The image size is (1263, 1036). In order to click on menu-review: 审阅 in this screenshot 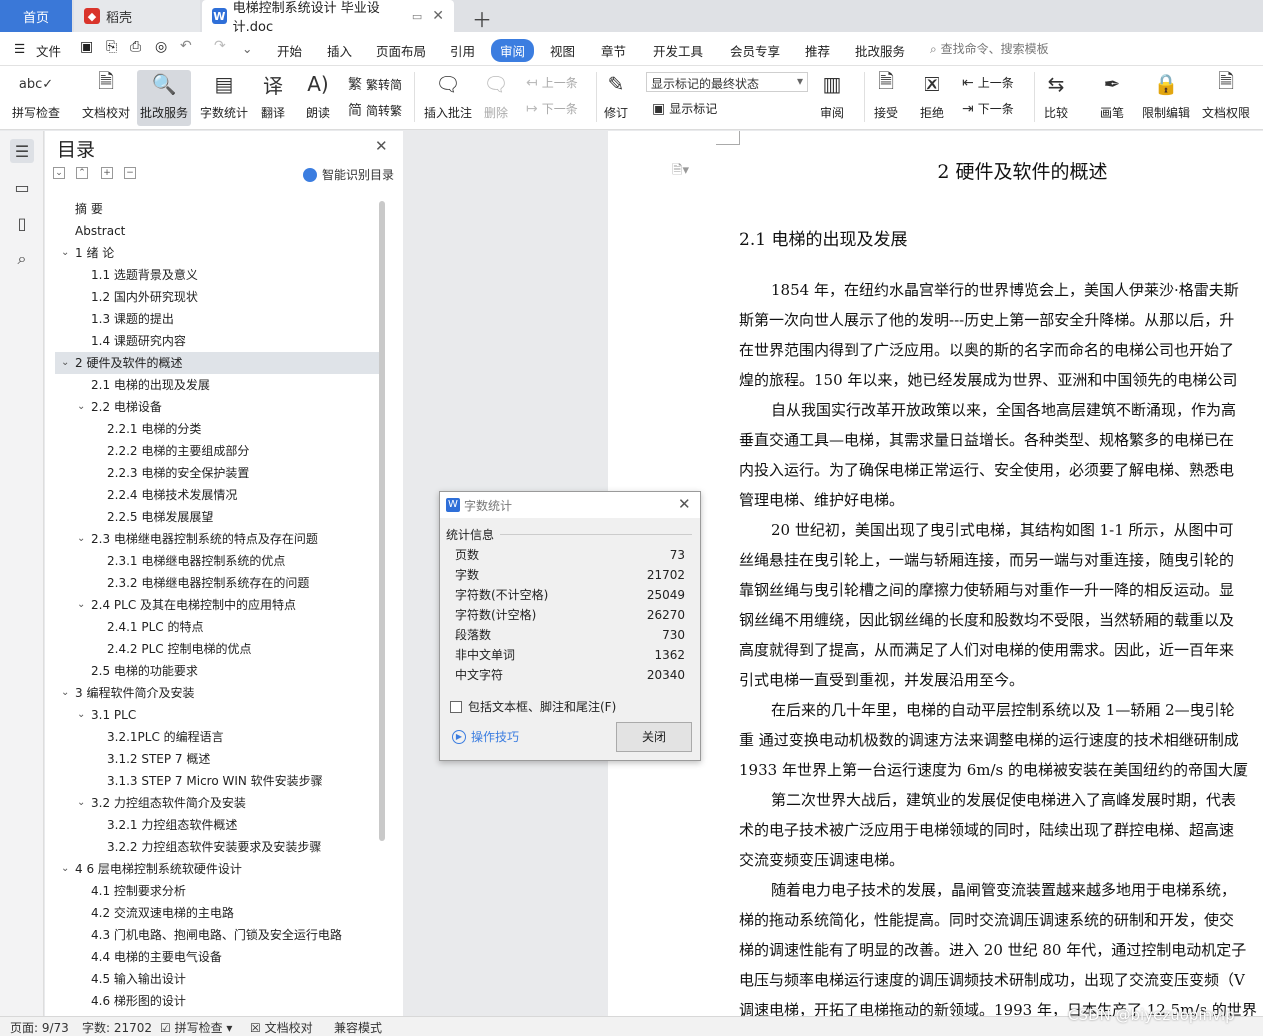, I will do `click(513, 50)`.